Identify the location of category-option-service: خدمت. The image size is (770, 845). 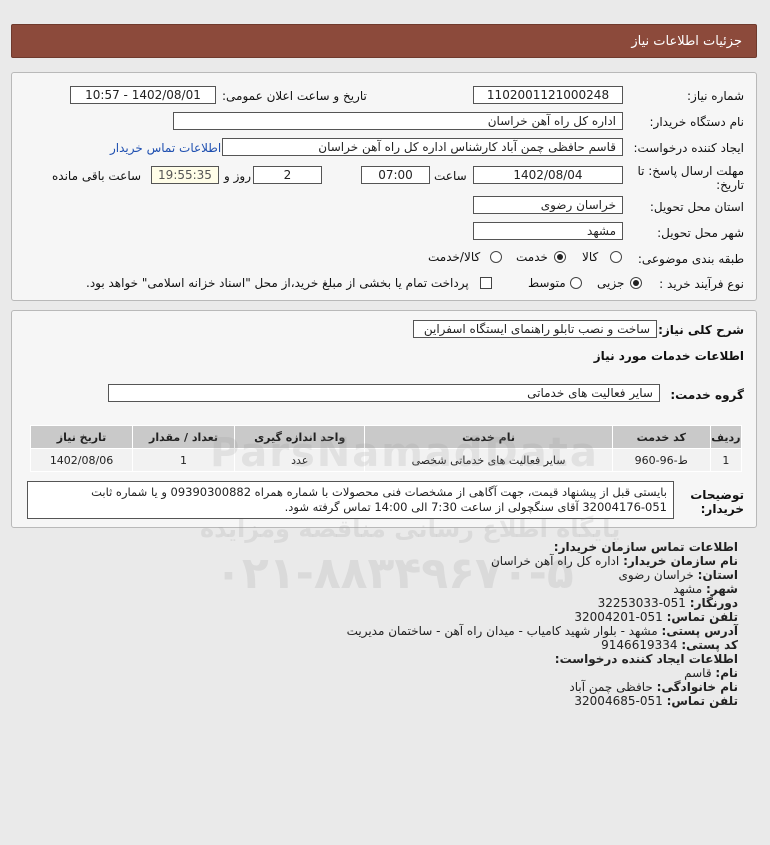
(532, 257).